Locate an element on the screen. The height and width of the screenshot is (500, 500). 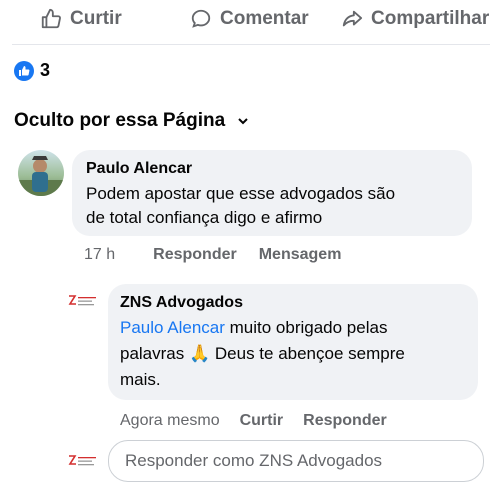
reply-text-part2: palavras is located at coordinates (154, 353).